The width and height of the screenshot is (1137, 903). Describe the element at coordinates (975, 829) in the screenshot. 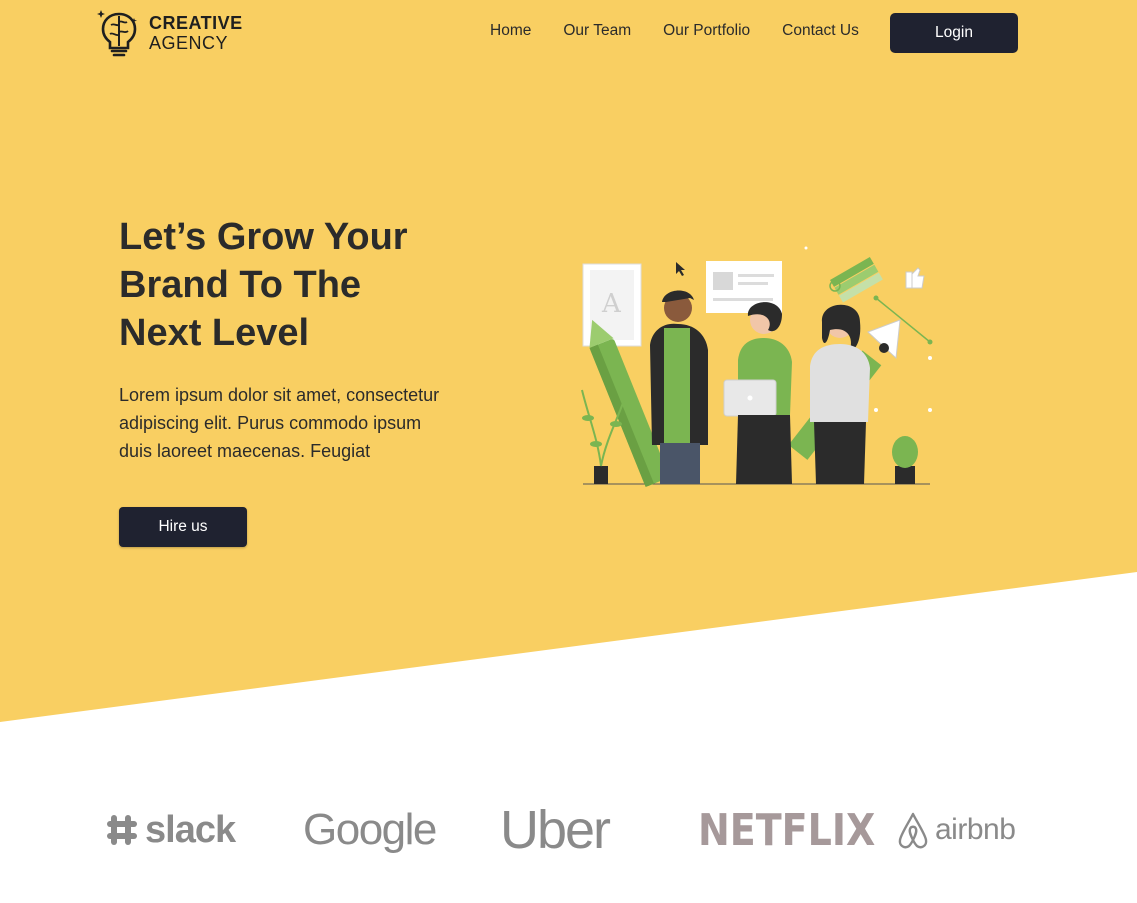

I see `brand-name: airbnb` at that location.